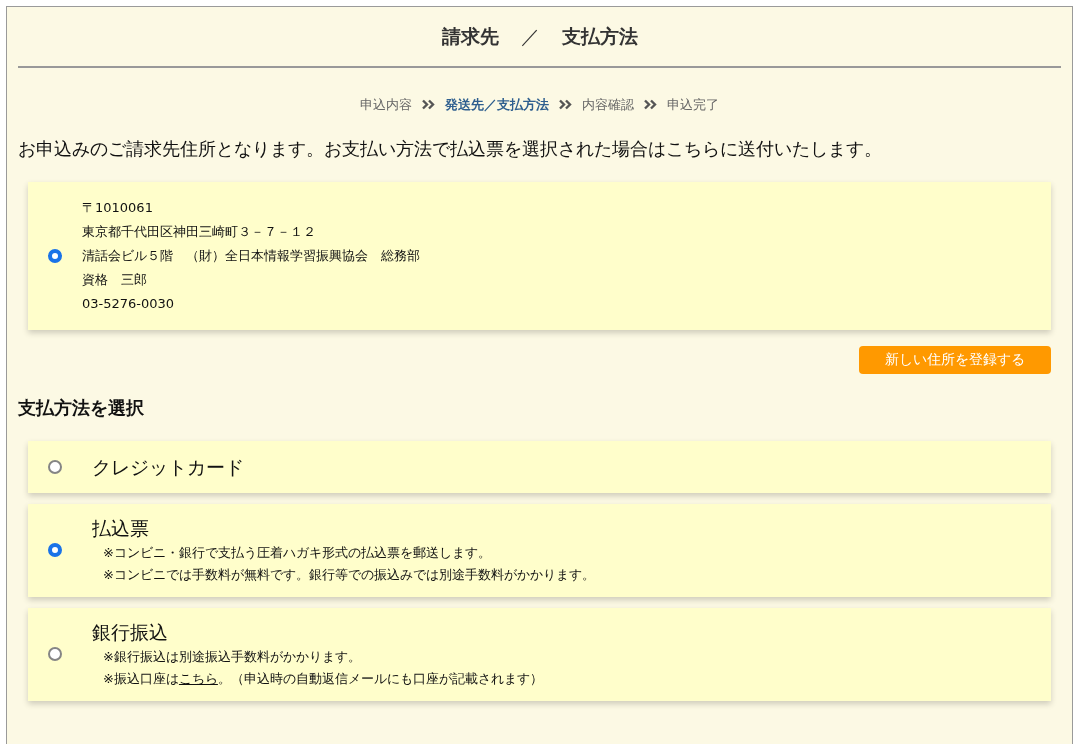 The width and height of the screenshot is (1078, 744). Describe the element at coordinates (608, 105) in the screenshot. I see `progress-step: 内容確認` at that location.